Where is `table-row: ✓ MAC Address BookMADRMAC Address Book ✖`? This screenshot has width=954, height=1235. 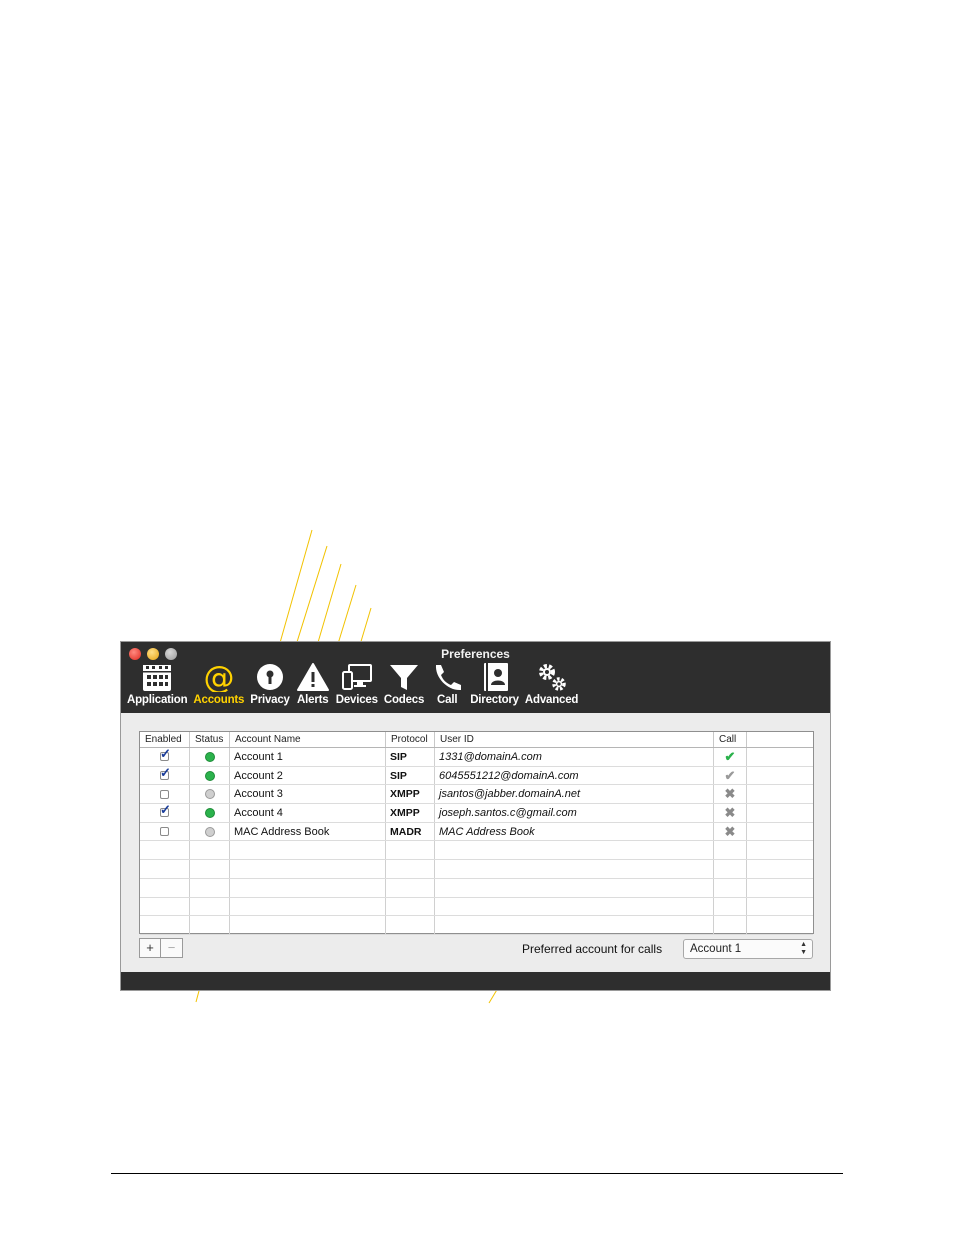
table-row: ✓ MAC Address BookMADRMAC Address Book ✖ is located at coordinates (476, 832).